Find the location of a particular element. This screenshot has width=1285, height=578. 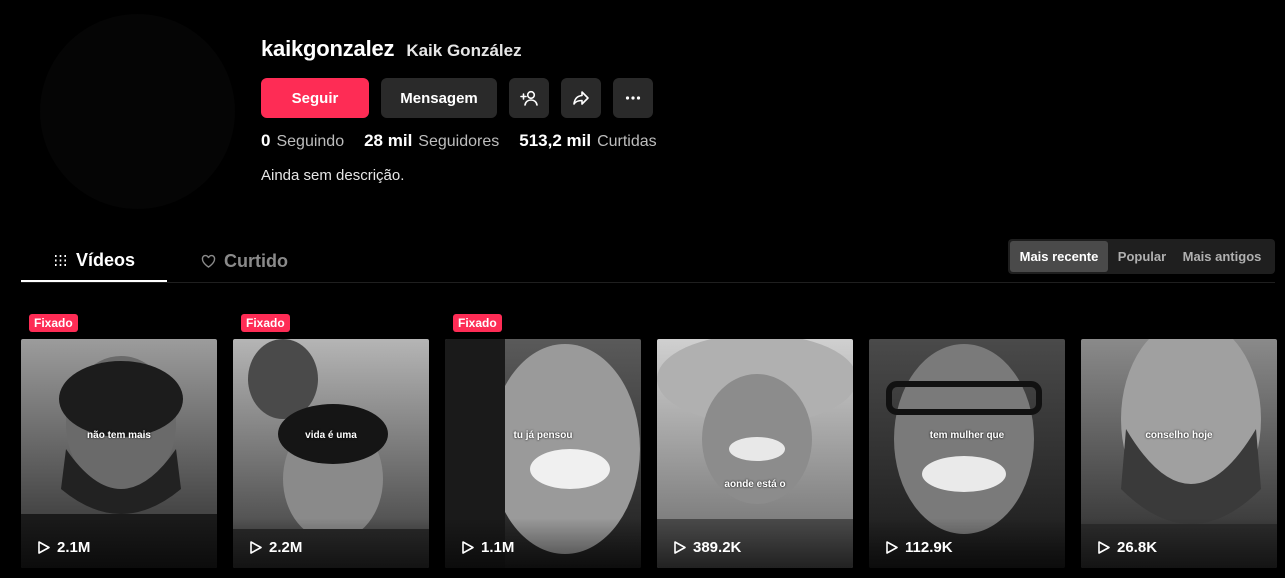

following-stat: 0 Seguindo is located at coordinates (302, 141).